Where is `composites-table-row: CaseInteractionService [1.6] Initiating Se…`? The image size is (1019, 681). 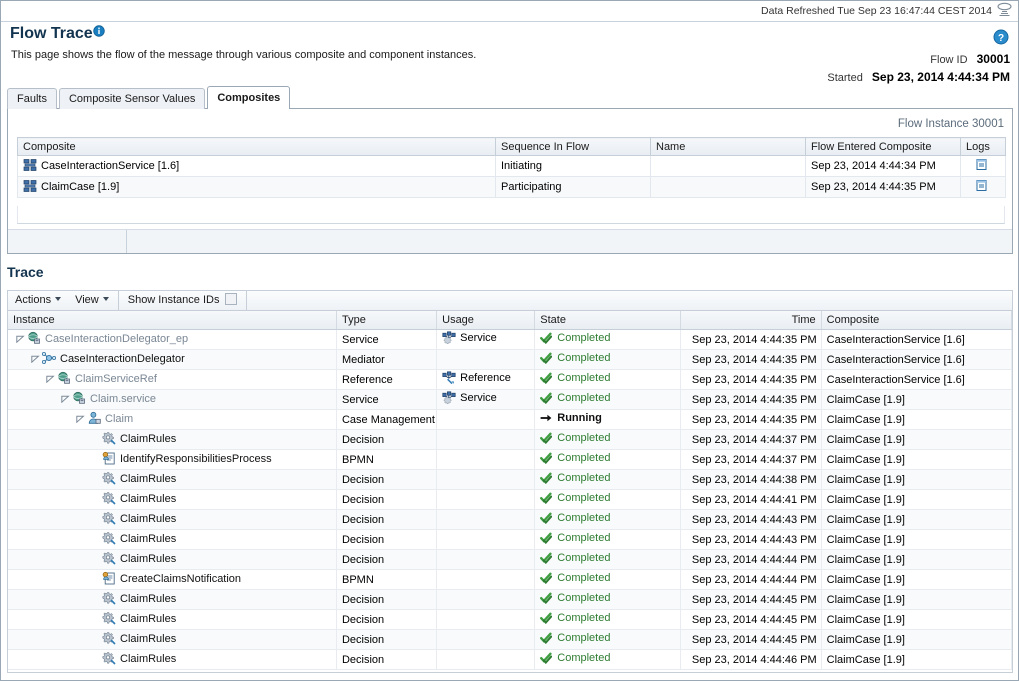
composites-table-row: CaseInteractionService [1.6] Initiating Se… is located at coordinates (511, 166).